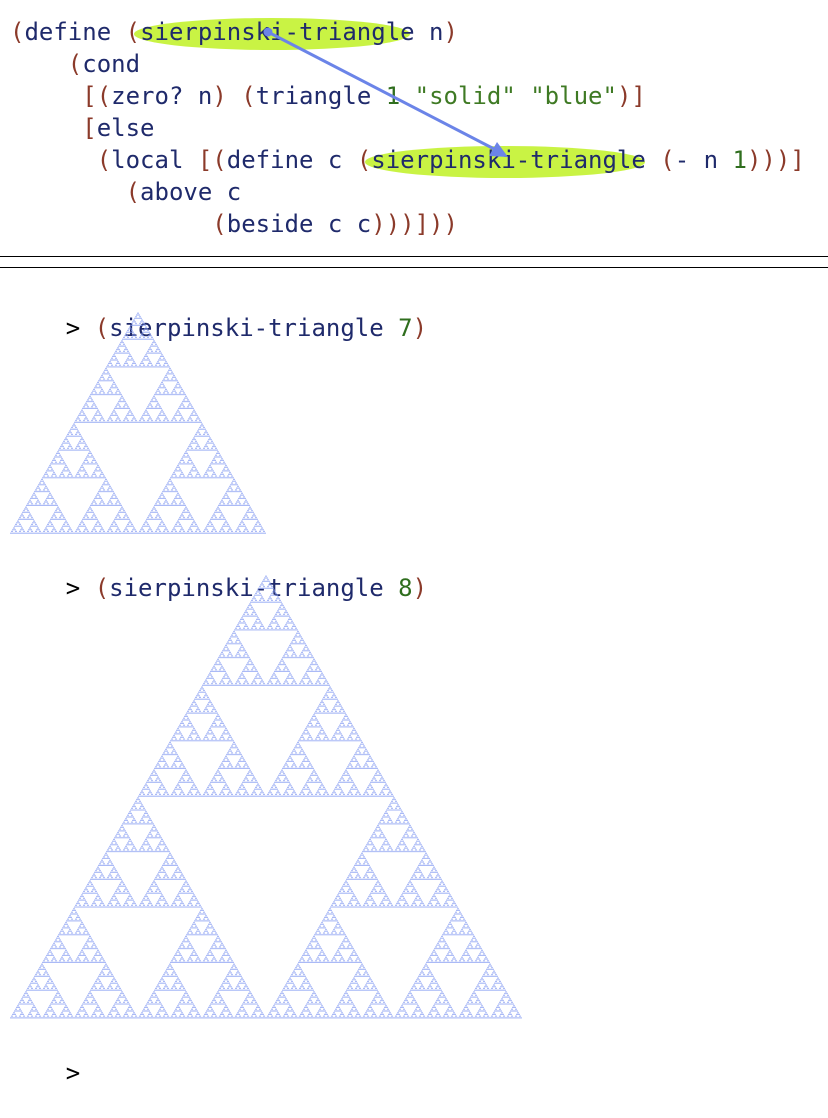 The width and height of the screenshot is (828, 1118). I want to click on pane-divider-bottom, so click(414, 267).